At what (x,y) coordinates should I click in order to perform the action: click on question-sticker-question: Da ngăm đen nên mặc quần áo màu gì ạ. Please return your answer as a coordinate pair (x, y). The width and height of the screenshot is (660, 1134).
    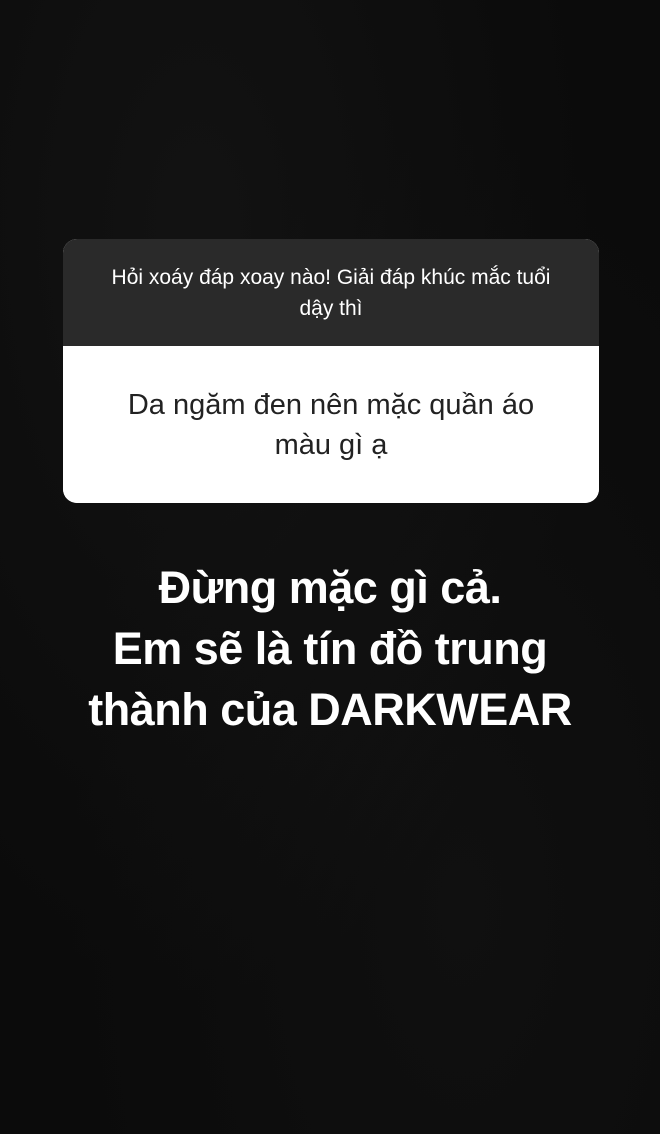
    Looking at the image, I should click on (331, 424).